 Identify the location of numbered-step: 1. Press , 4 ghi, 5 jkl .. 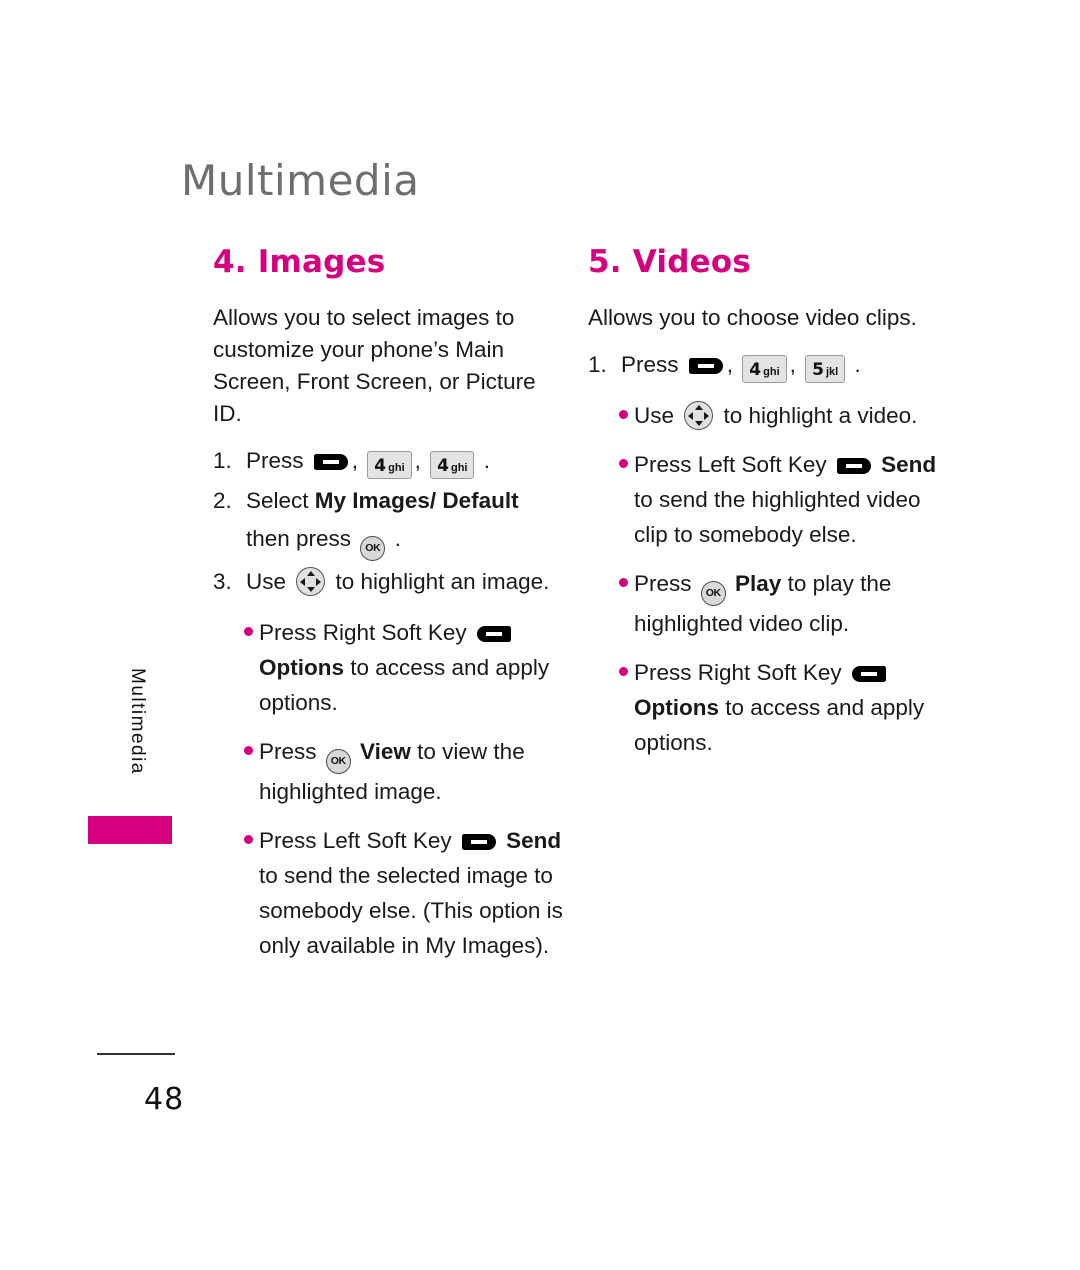
(764, 365).